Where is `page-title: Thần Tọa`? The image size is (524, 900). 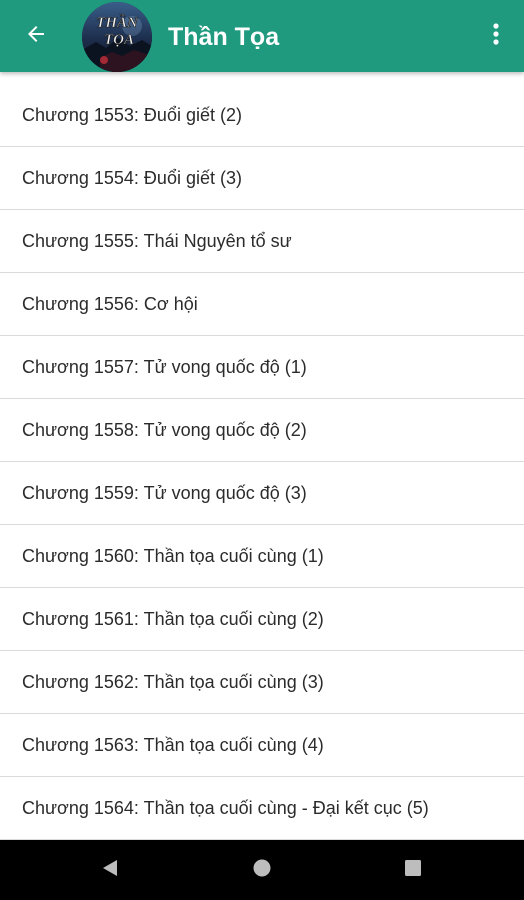 page-title: Thần Tọa is located at coordinates (224, 37).